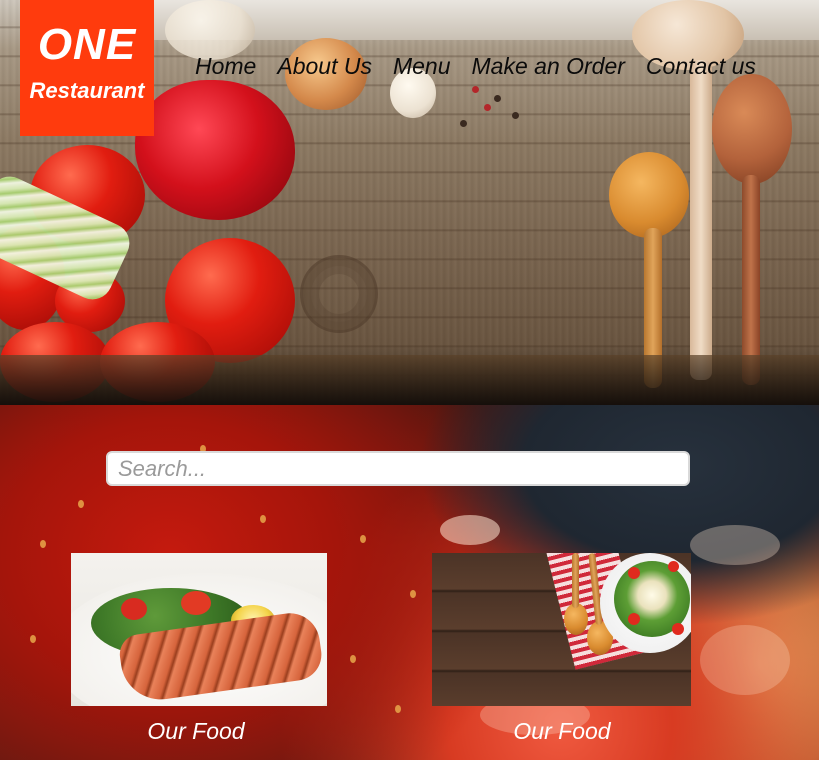 Image resolution: width=819 pixels, height=760 pixels. What do you see at coordinates (215, 150) in the screenshot?
I see `red-pepper-image` at bounding box center [215, 150].